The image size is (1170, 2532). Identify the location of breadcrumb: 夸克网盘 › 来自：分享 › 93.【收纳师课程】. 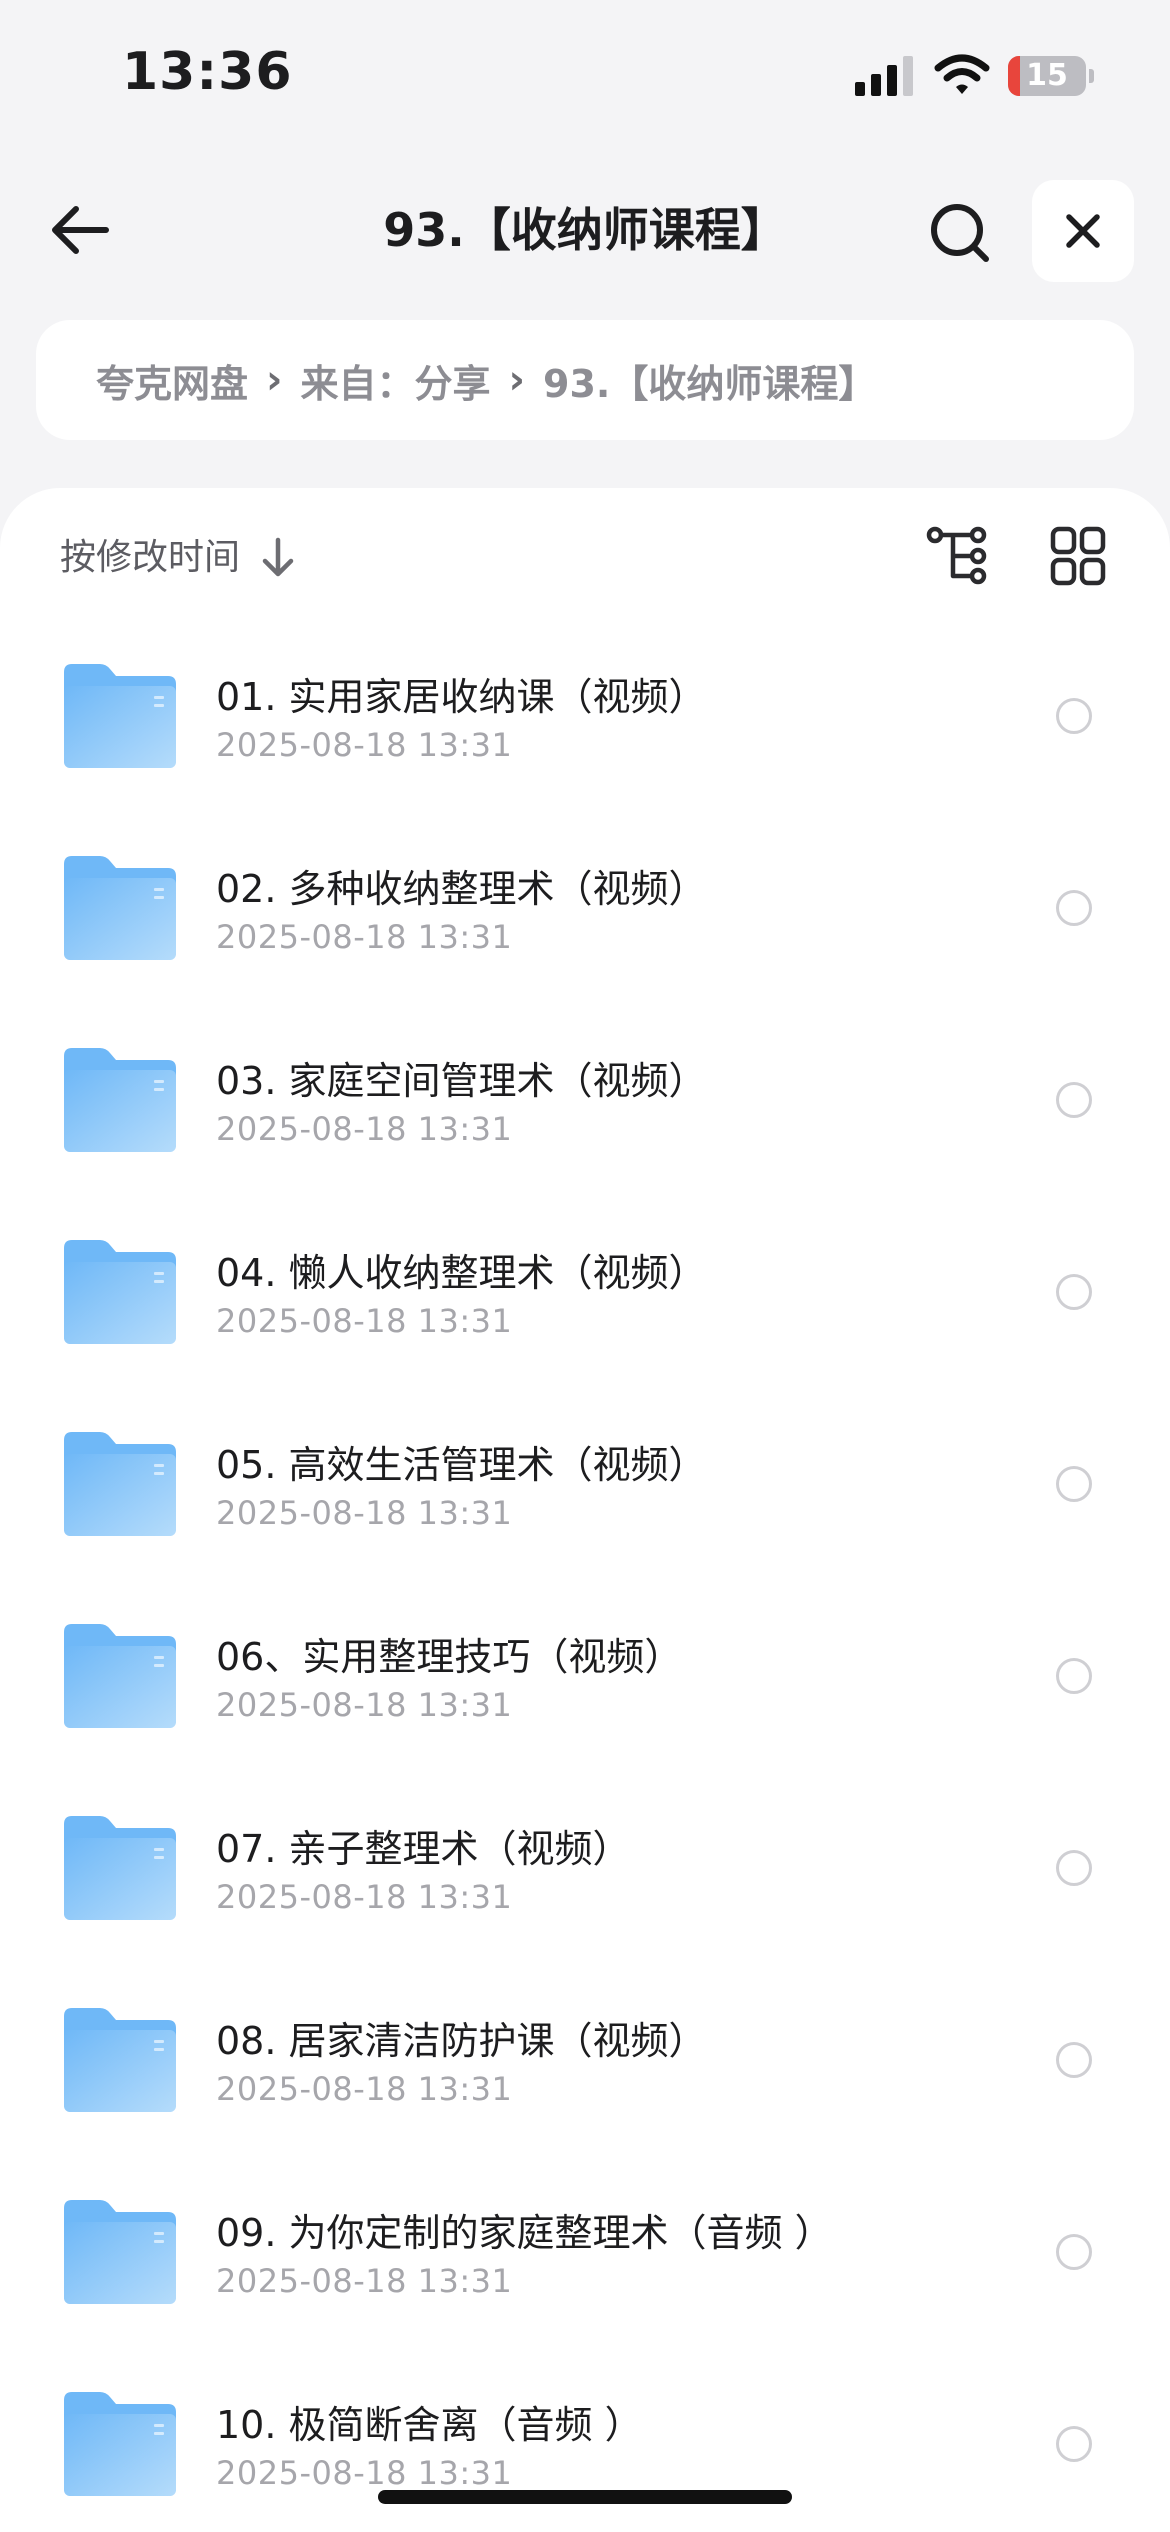
(585, 380).